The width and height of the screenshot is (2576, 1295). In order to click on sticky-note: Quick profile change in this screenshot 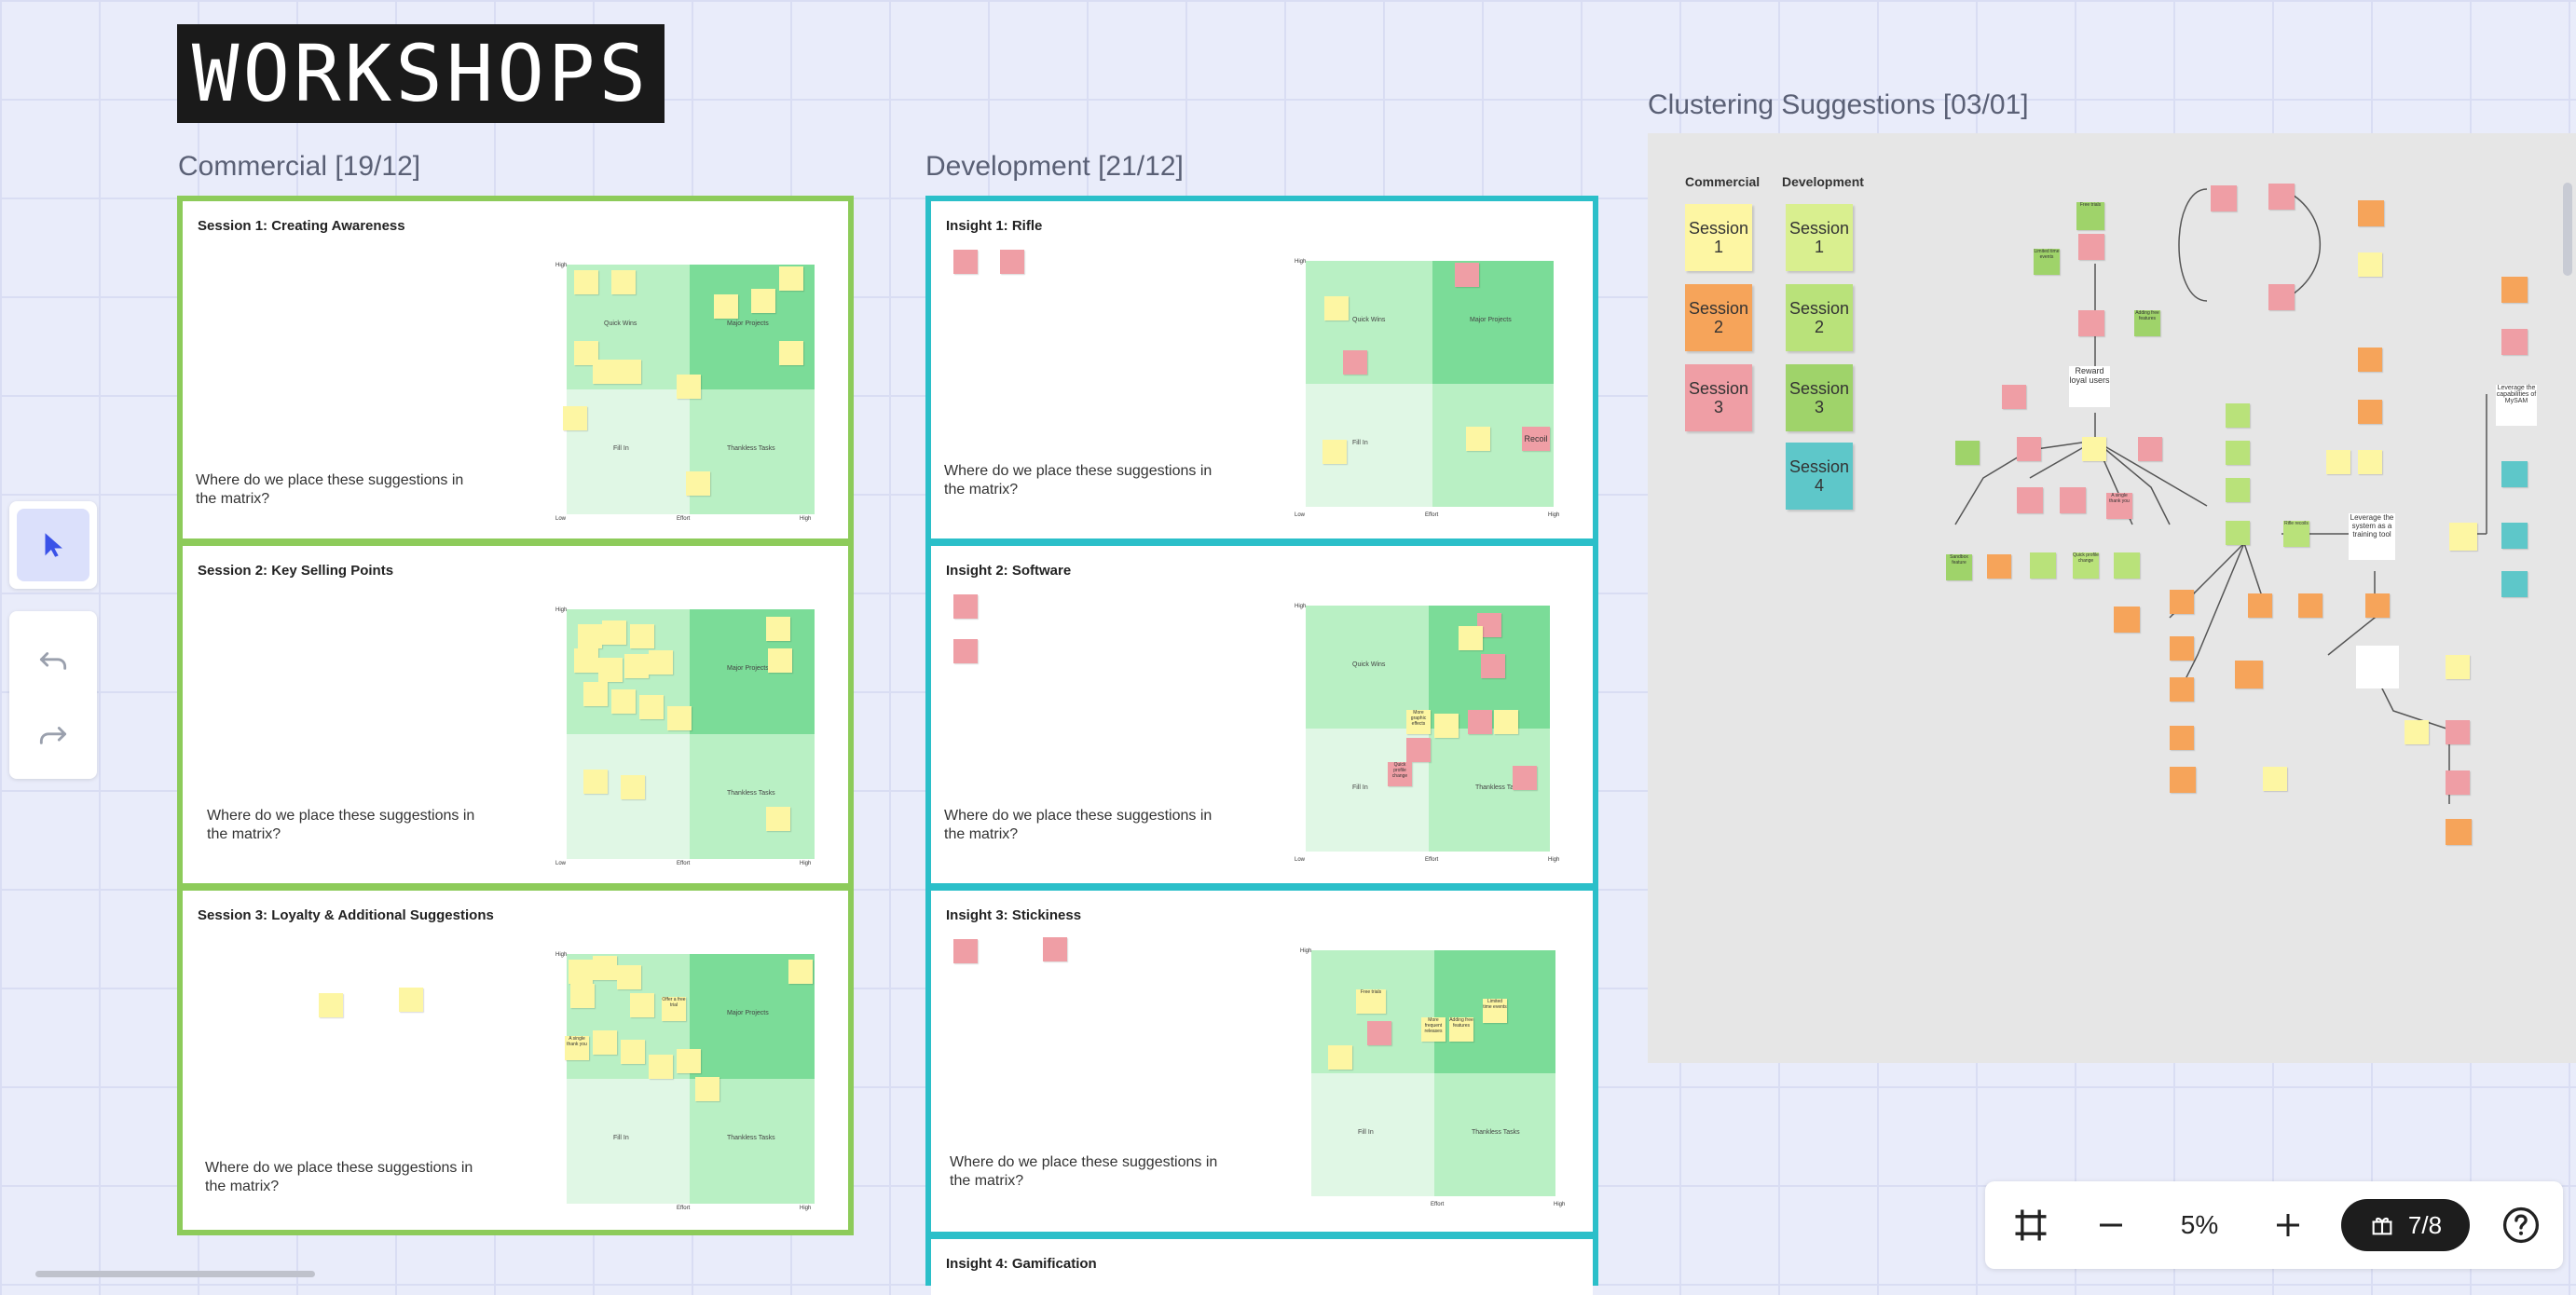, I will do `click(1400, 774)`.